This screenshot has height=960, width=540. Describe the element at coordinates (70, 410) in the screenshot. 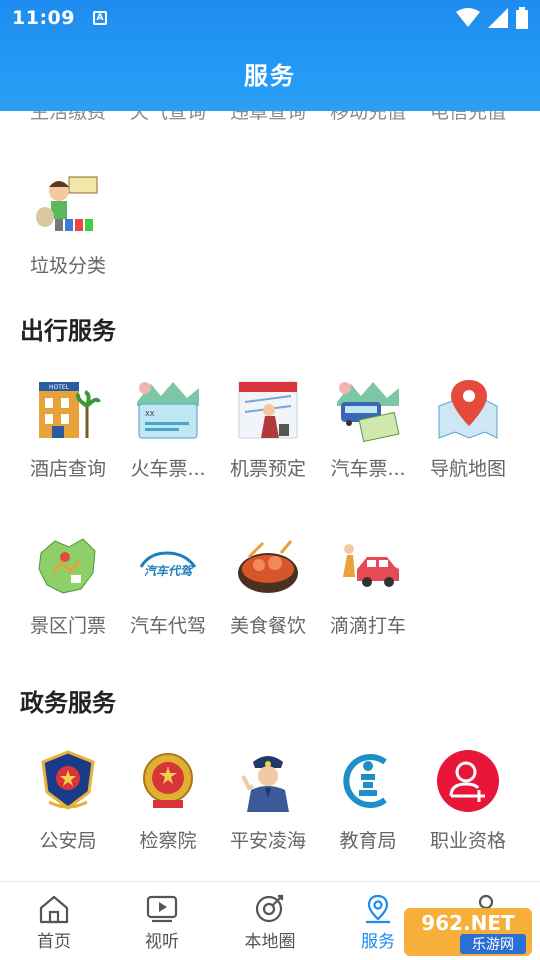

I see `hotel-icon: HOTEL` at that location.